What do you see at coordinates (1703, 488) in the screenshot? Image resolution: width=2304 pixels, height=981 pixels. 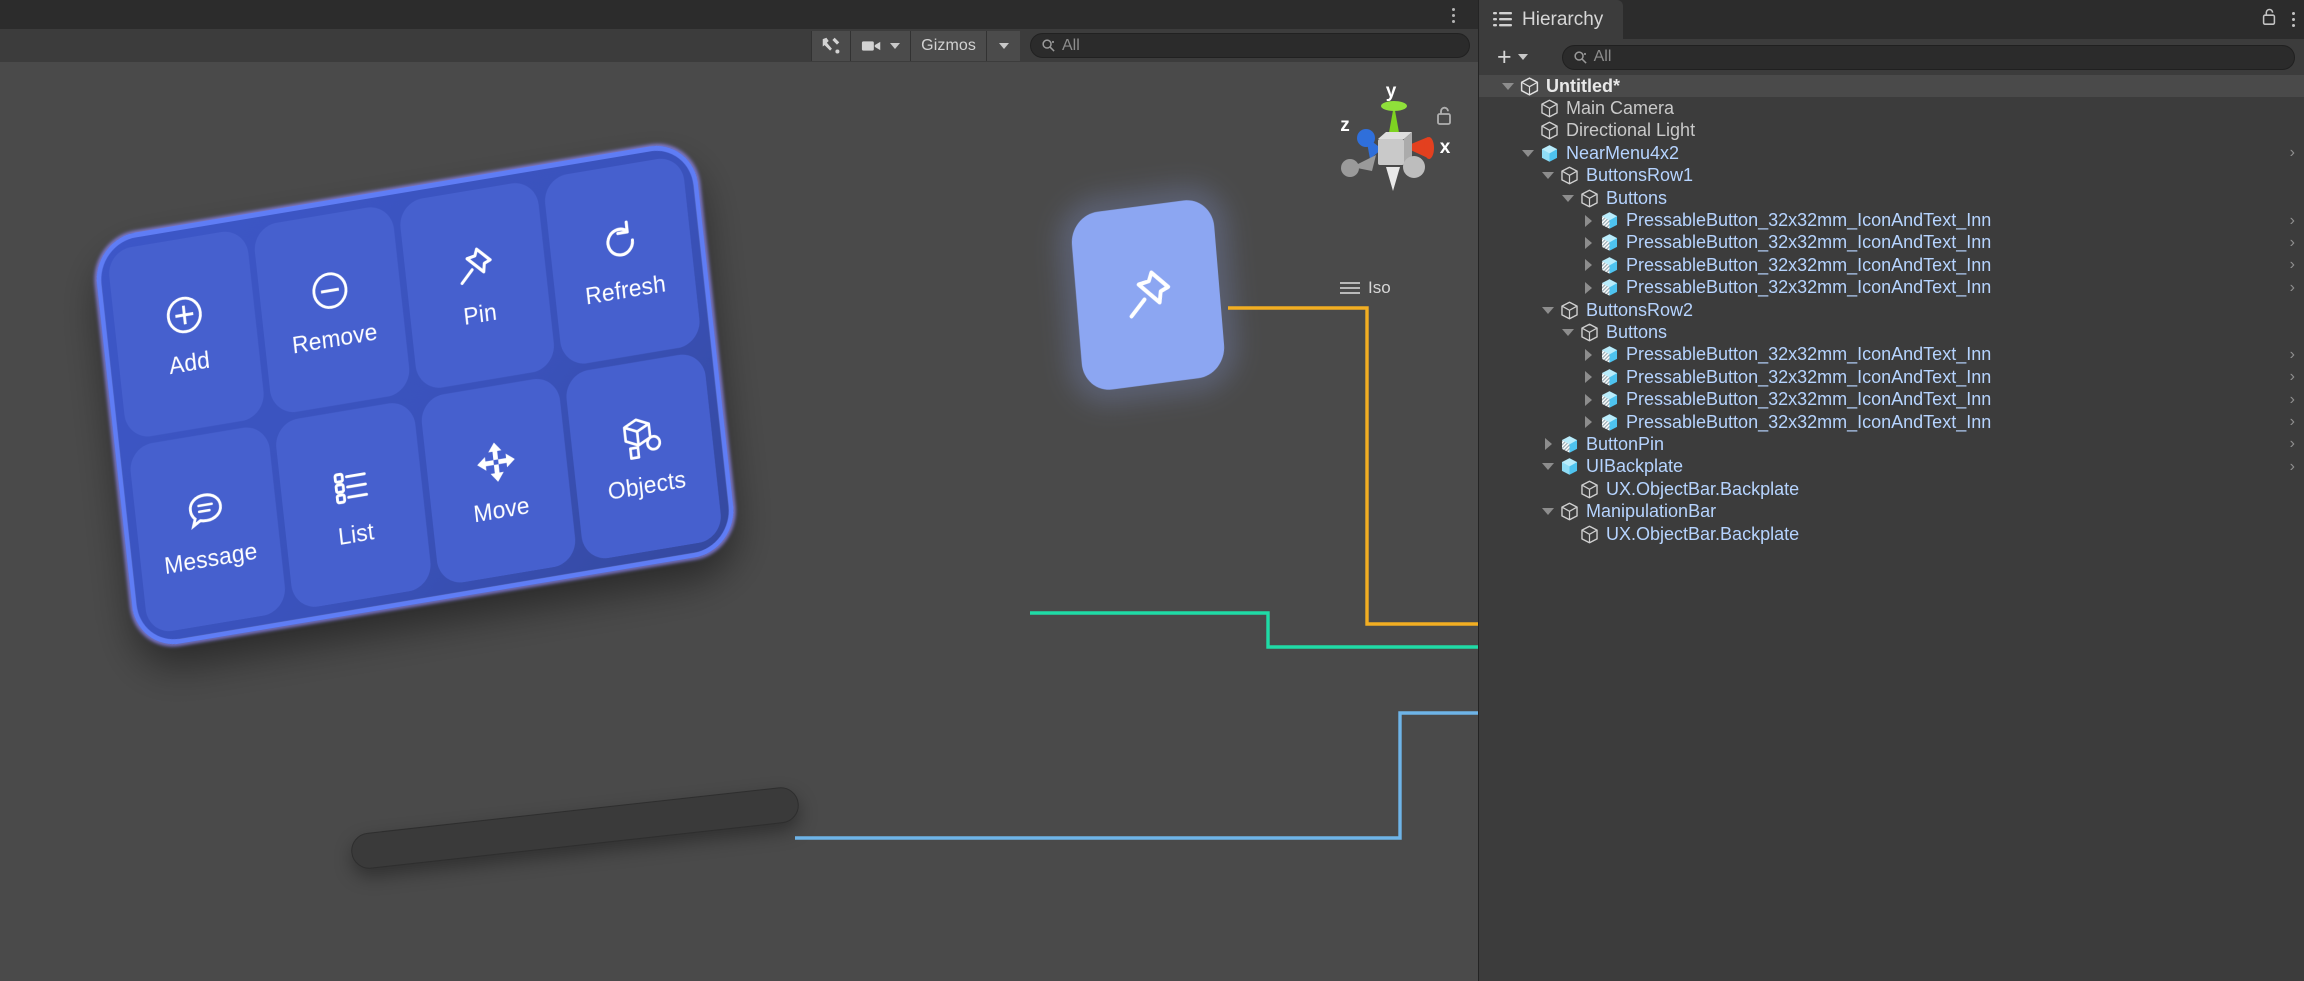 I see `hierarchy-row-label: UX.ObjectBar.Backplate` at bounding box center [1703, 488].